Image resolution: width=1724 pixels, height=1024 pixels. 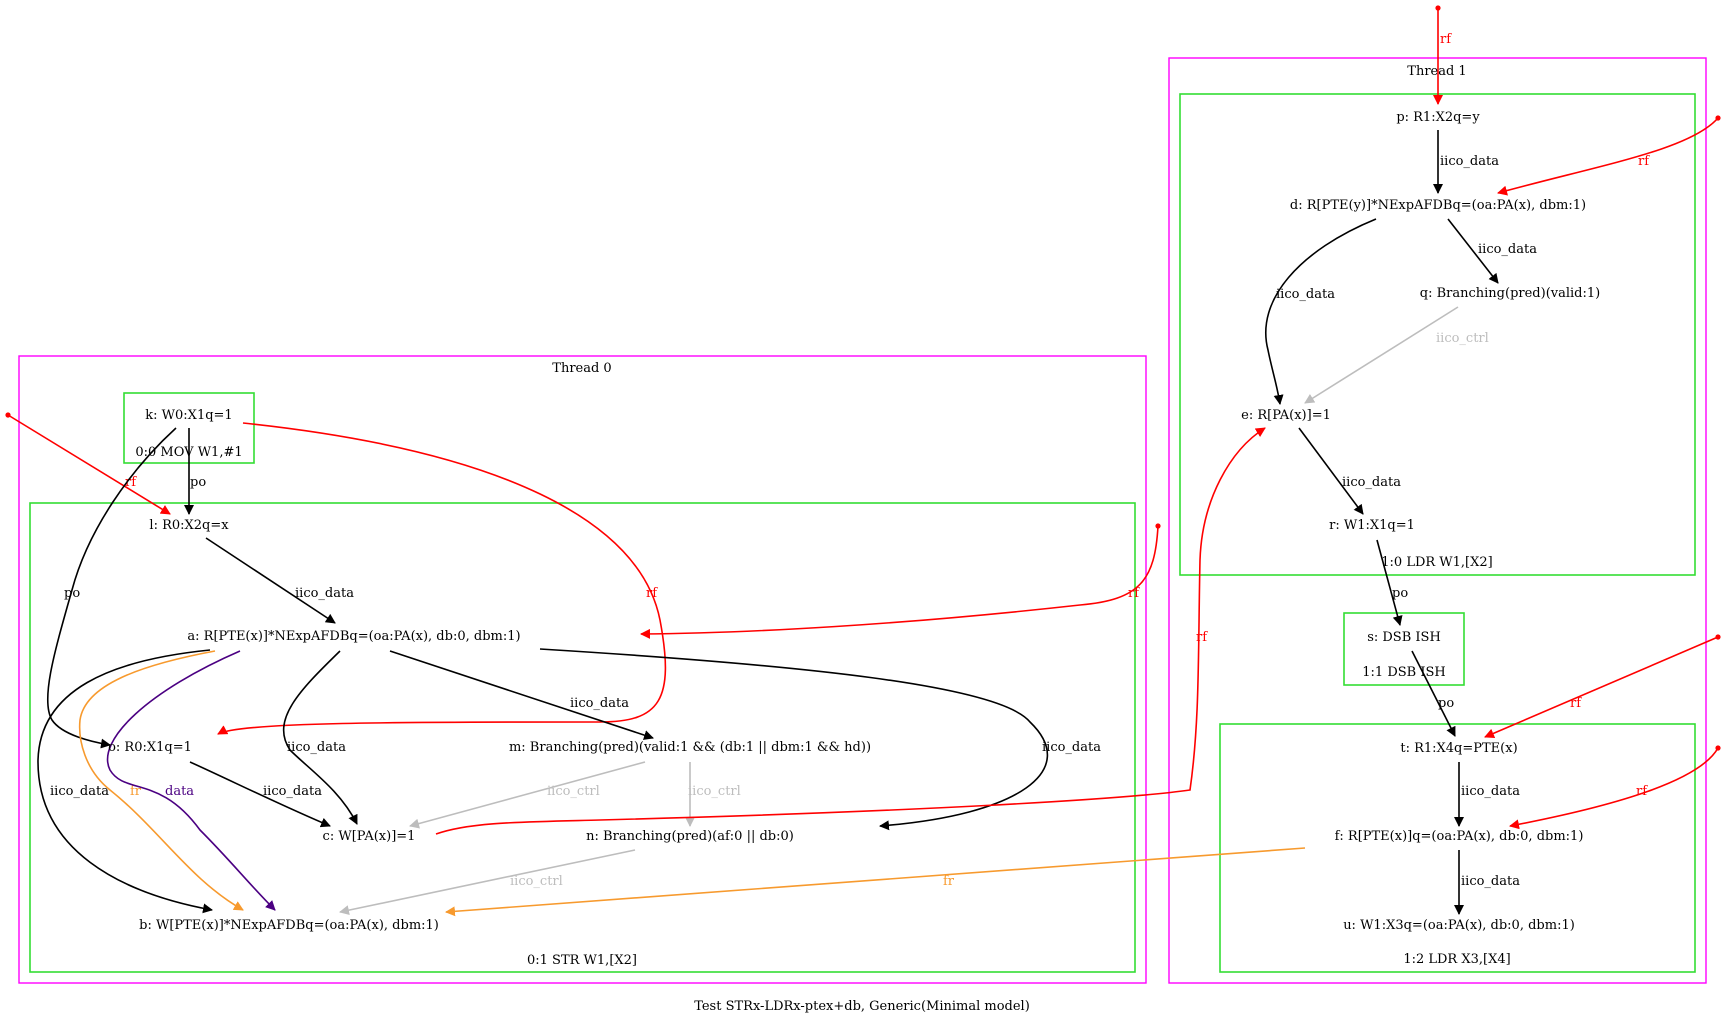 What do you see at coordinates (1459, 925) in the screenshot?
I see `node-u: u: W1:X3q=(oa:PA(x), db:0, dbm:1)` at bounding box center [1459, 925].